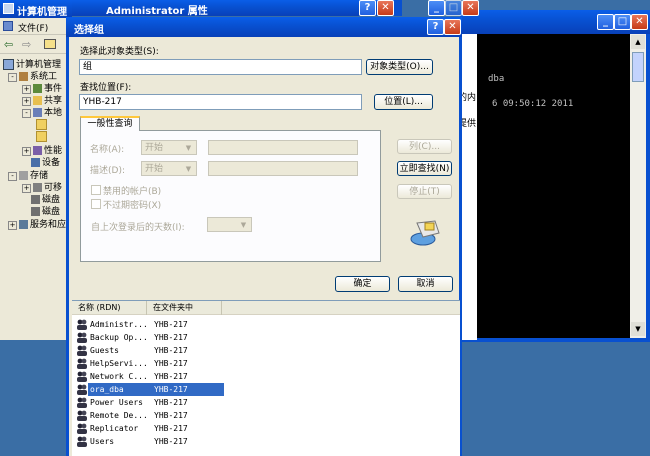 Image resolution: width=650 pixels, height=456 pixels. Describe the element at coordinates (37, 187) in the screenshot. I see `removable-storage-icon` at that location.